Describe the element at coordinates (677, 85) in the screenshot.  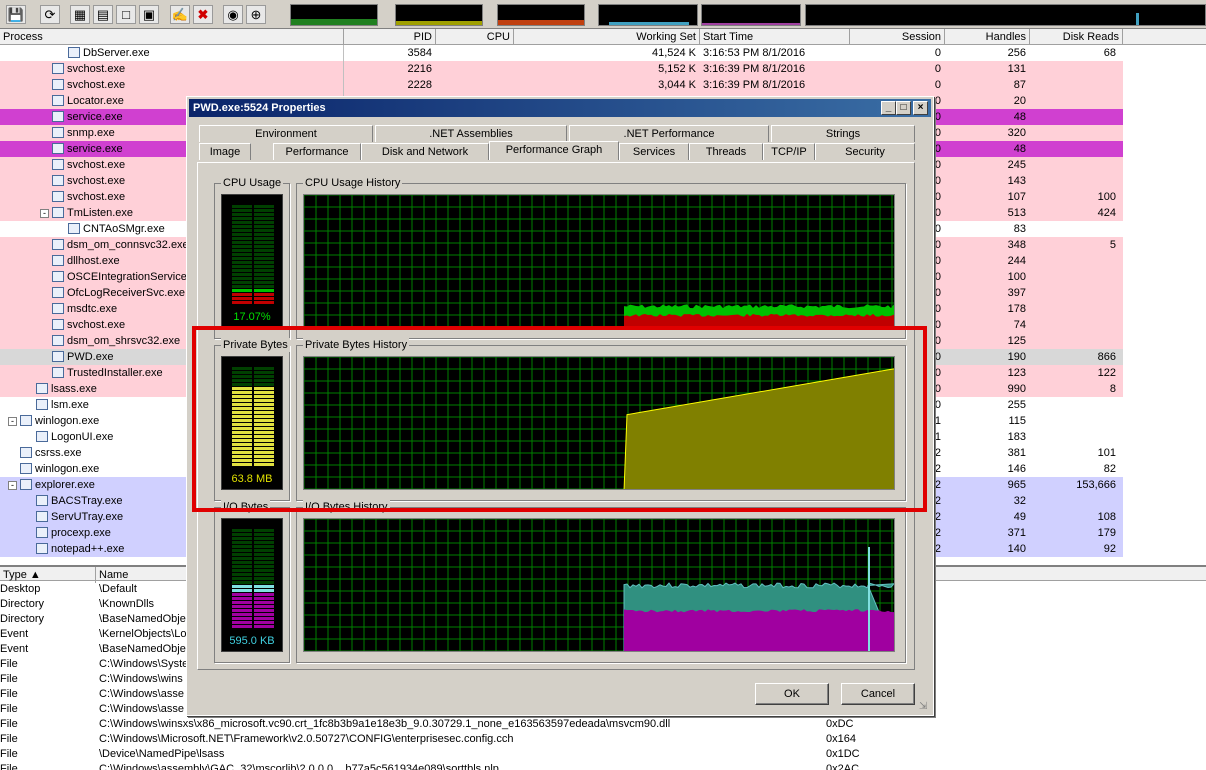
I see `process-ws-cell: 3,044 K` at that location.